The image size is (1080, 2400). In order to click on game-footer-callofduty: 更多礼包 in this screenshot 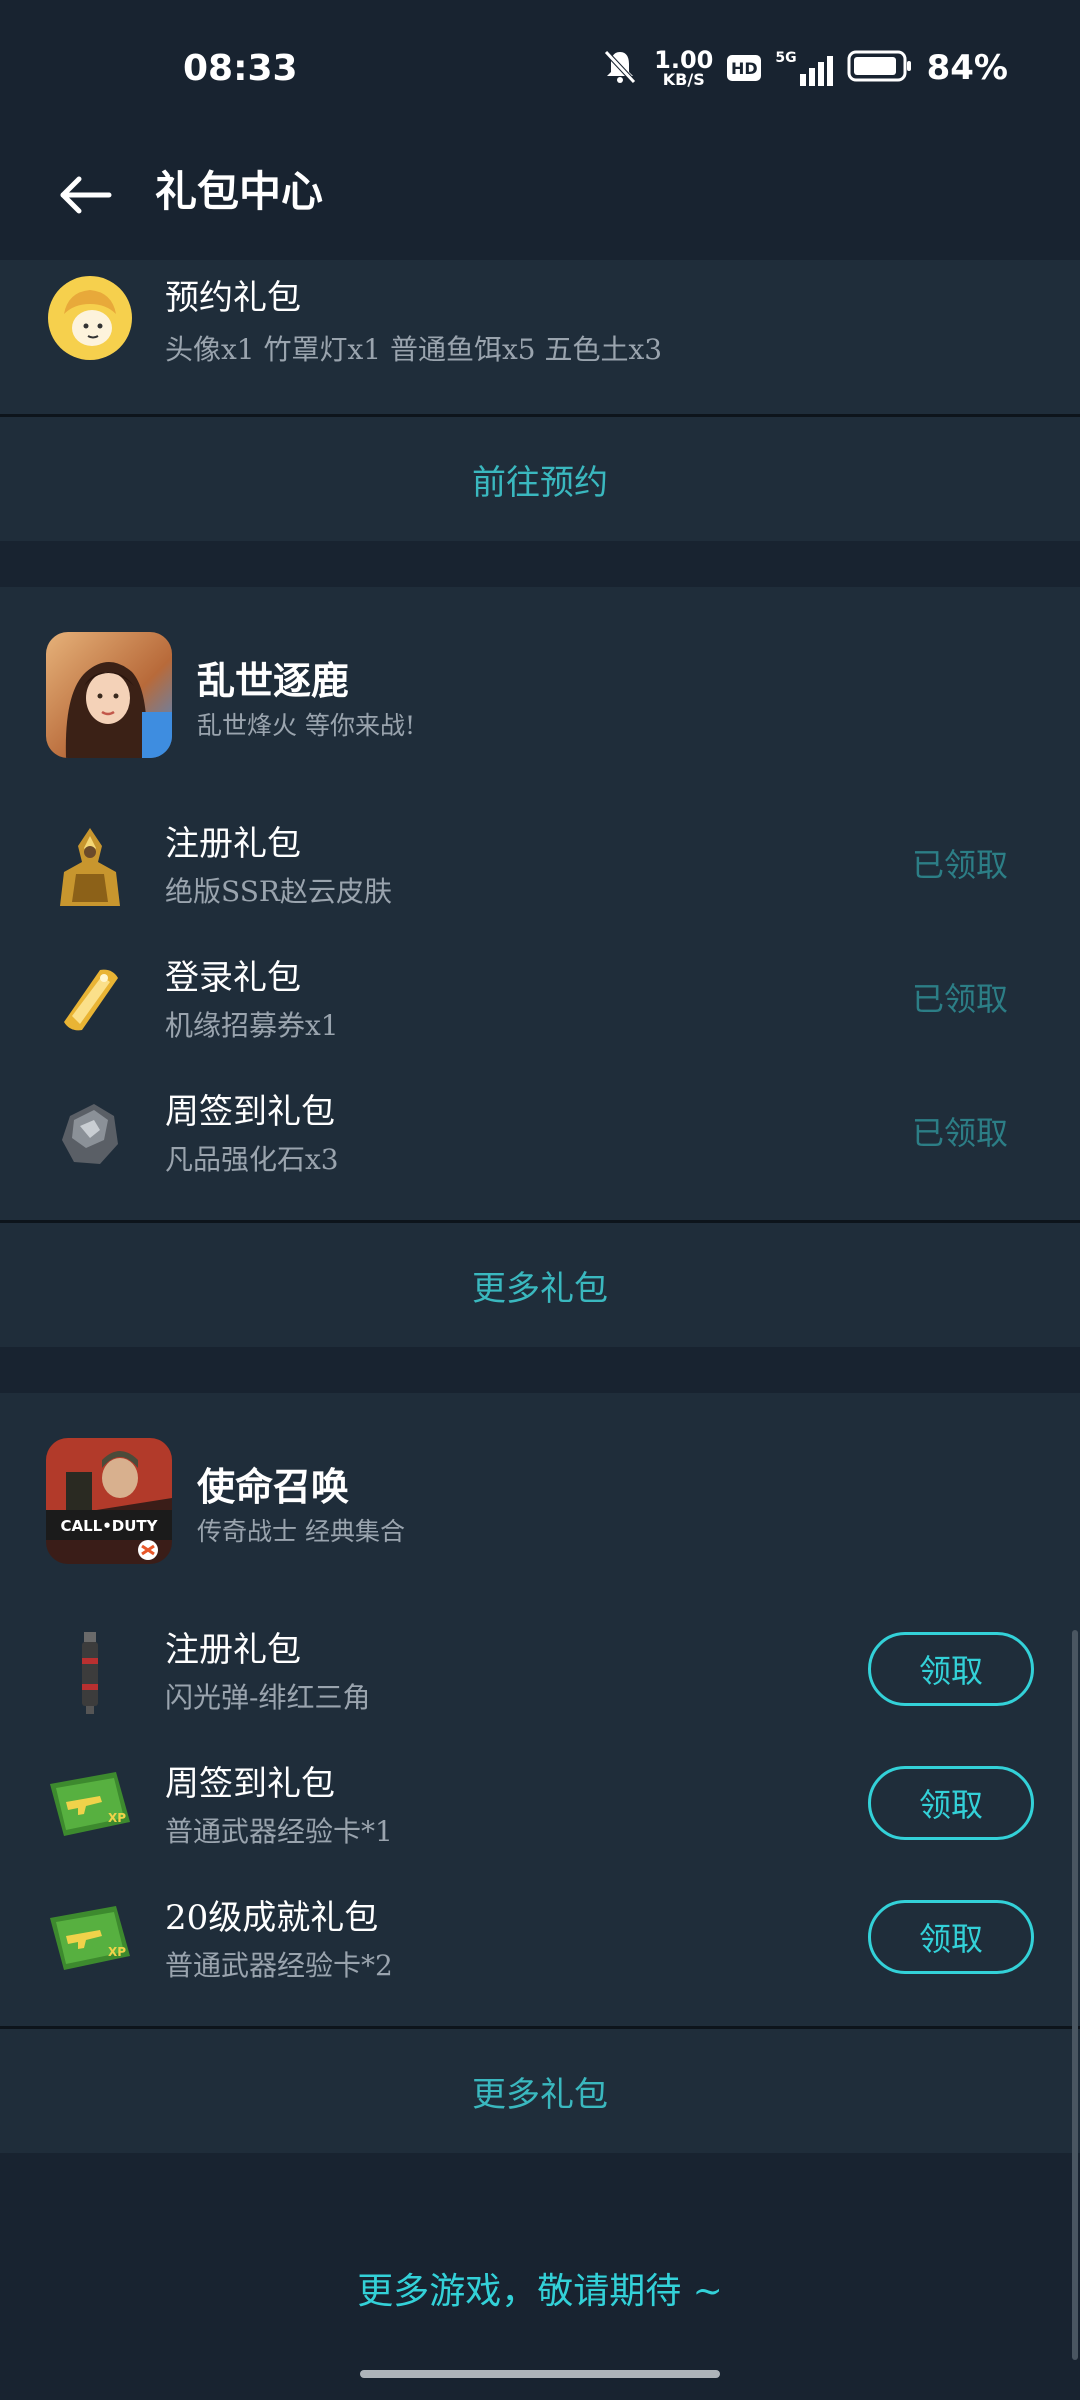, I will do `click(540, 2091)`.